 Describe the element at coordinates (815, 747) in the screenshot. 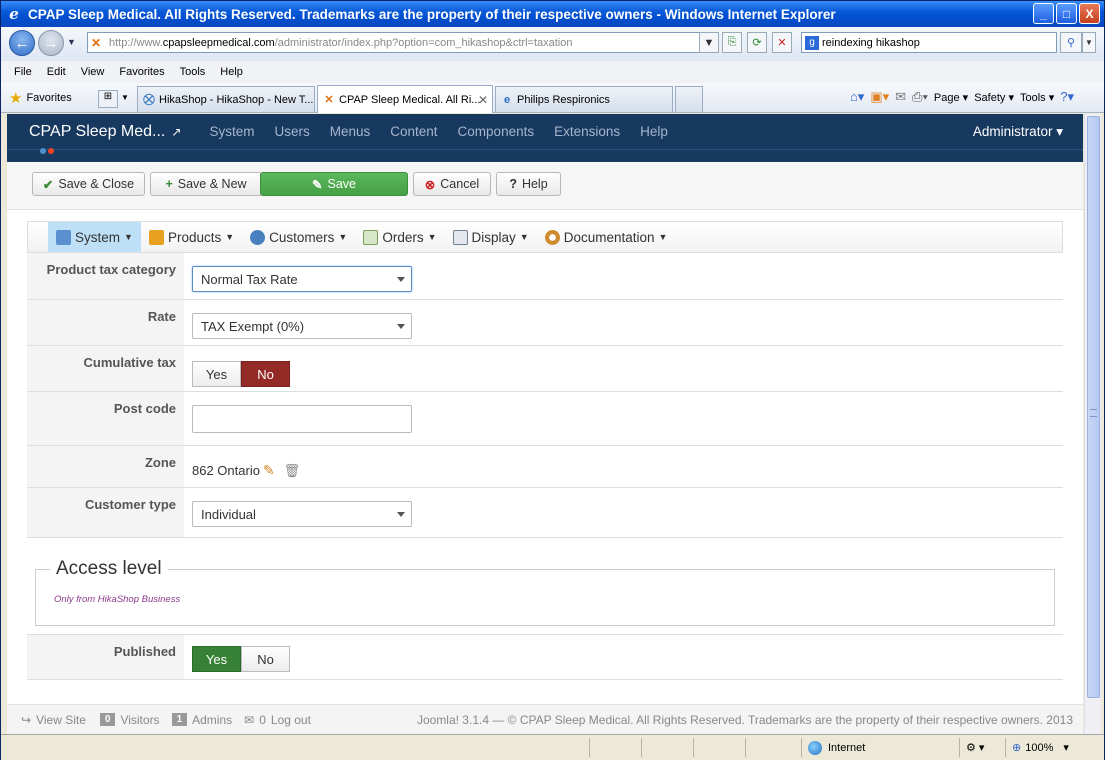

I see `globe-icon` at that location.